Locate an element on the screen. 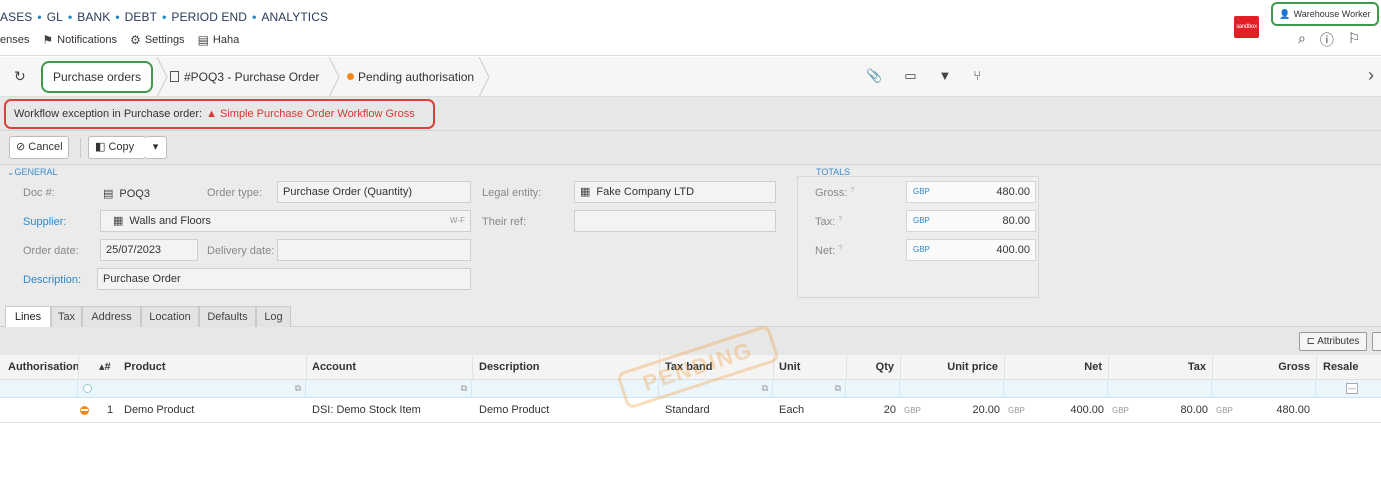  filter-radio is located at coordinates (87, 388).